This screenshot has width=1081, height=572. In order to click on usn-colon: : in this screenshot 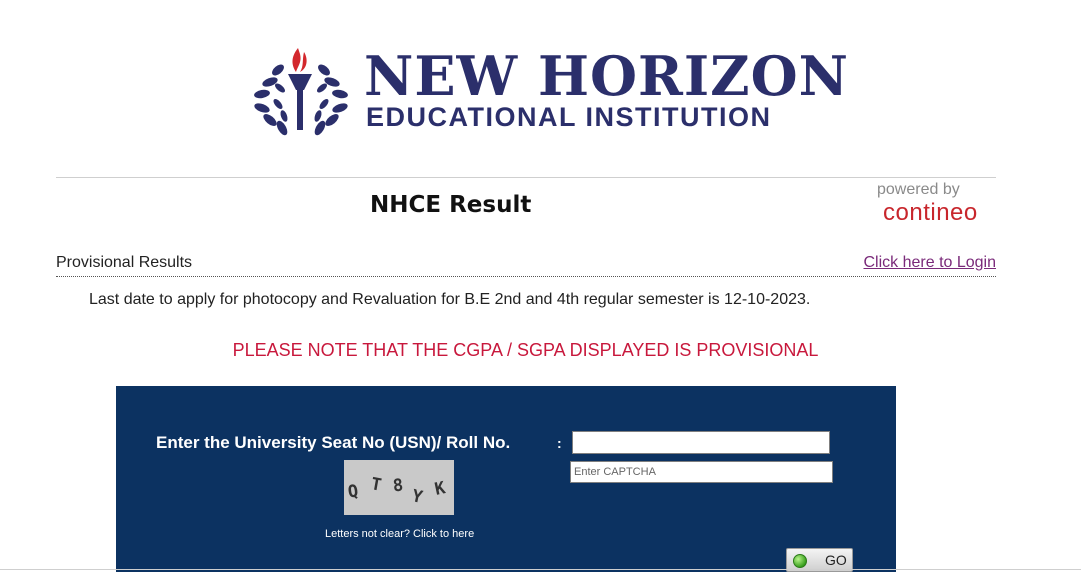, I will do `click(559, 443)`.